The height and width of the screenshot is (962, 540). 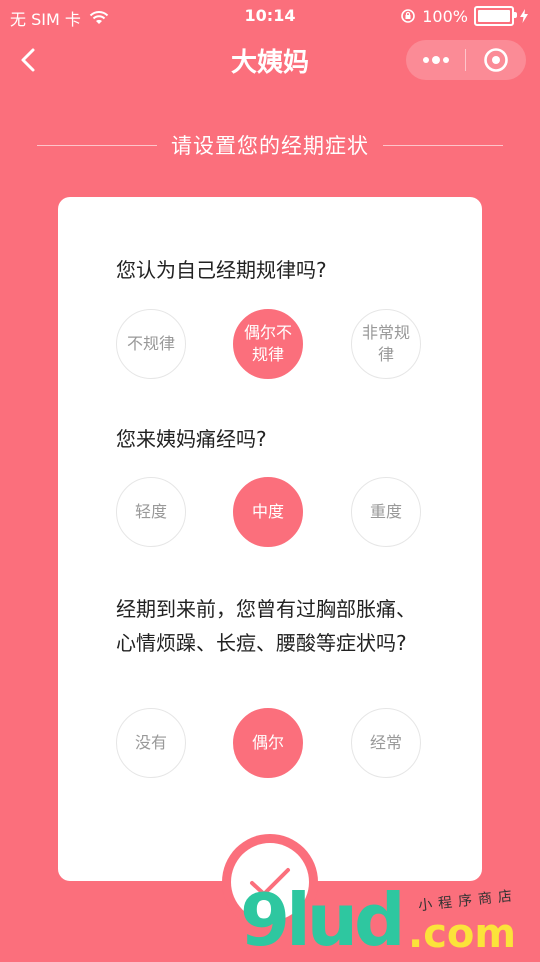 I want to click on battery-percent: 100%, so click(x=445, y=16).